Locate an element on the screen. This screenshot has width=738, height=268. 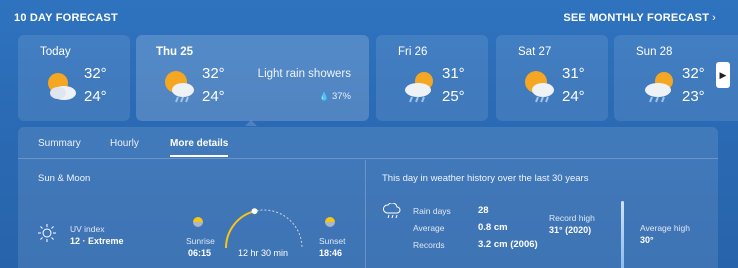
average-value: 0.8 cm is located at coordinates (493, 227).